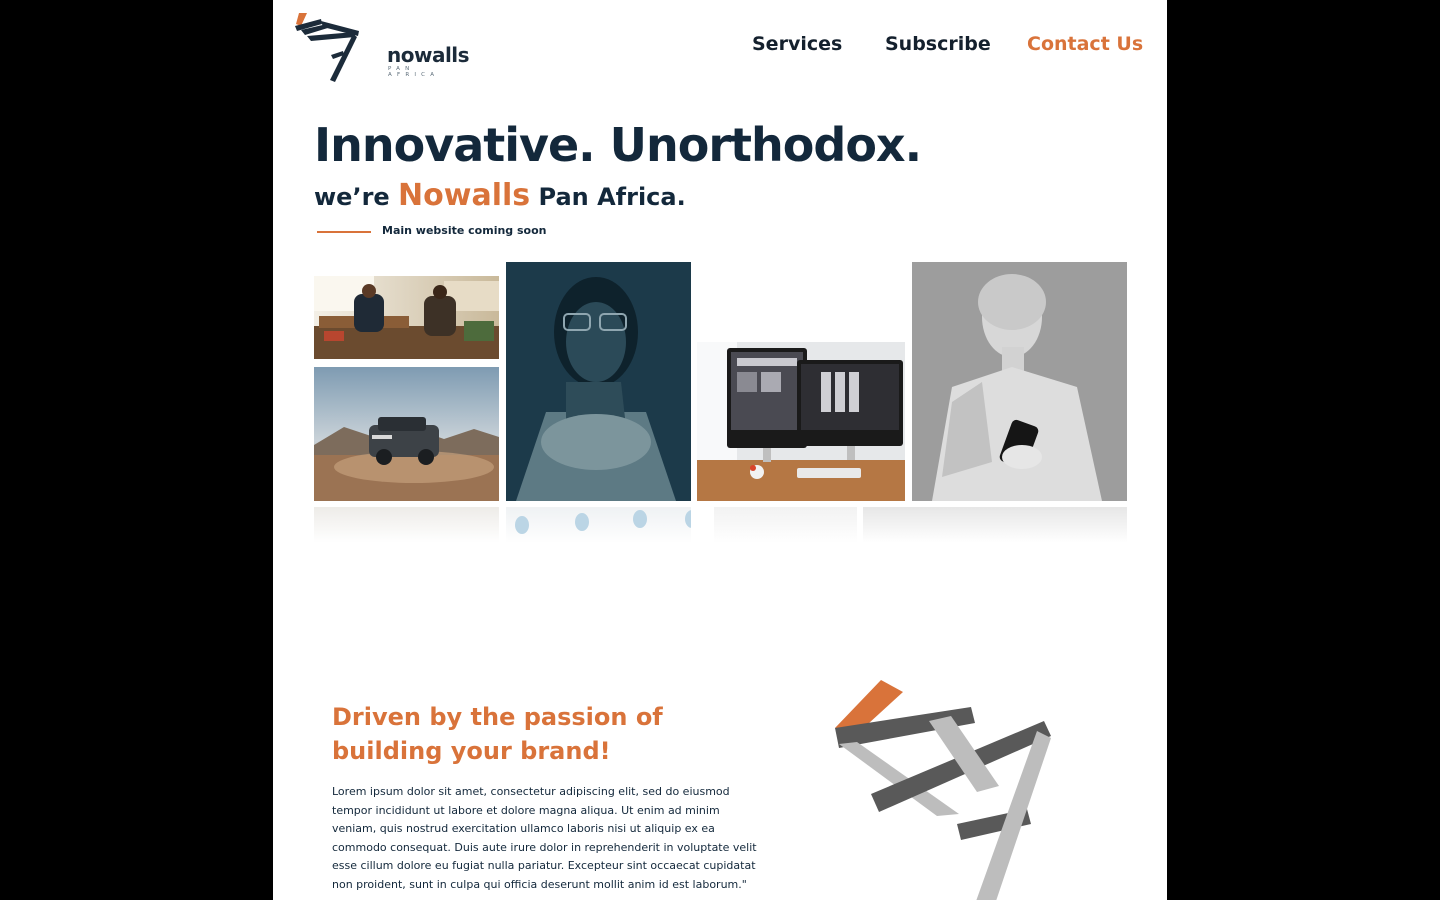  What do you see at coordinates (464, 195) in the screenshot?
I see `hero-sub-brand: Nowalls` at bounding box center [464, 195].